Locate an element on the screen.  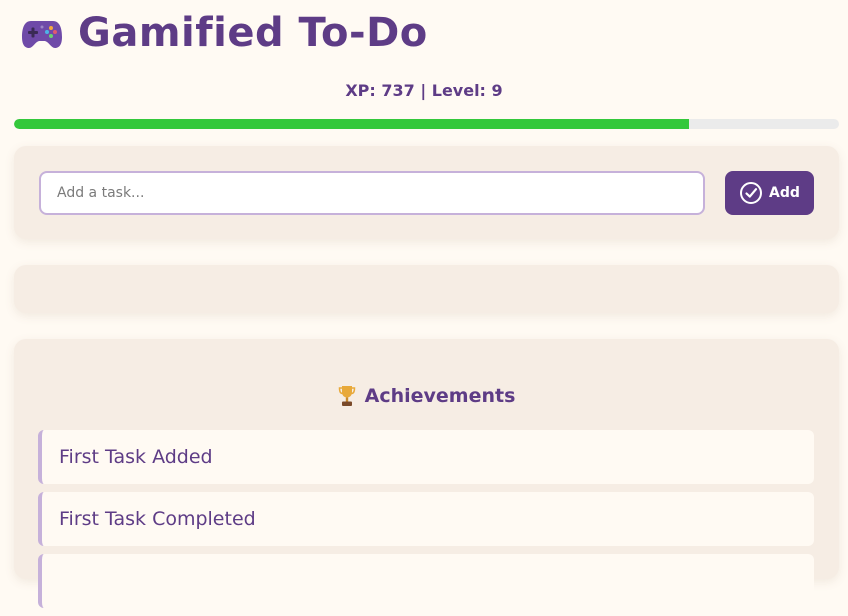
achievements-title: Achievements is located at coordinates (440, 396).